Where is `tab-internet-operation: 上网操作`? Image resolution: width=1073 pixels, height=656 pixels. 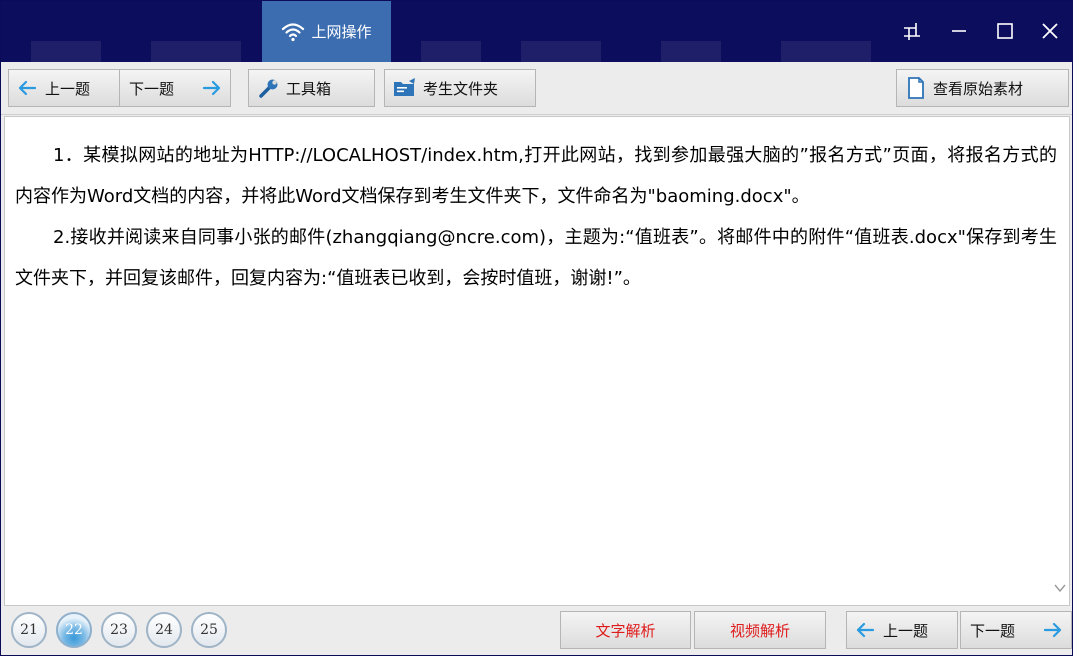 tab-internet-operation: 上网操作 is located at coordinates (326, 31).